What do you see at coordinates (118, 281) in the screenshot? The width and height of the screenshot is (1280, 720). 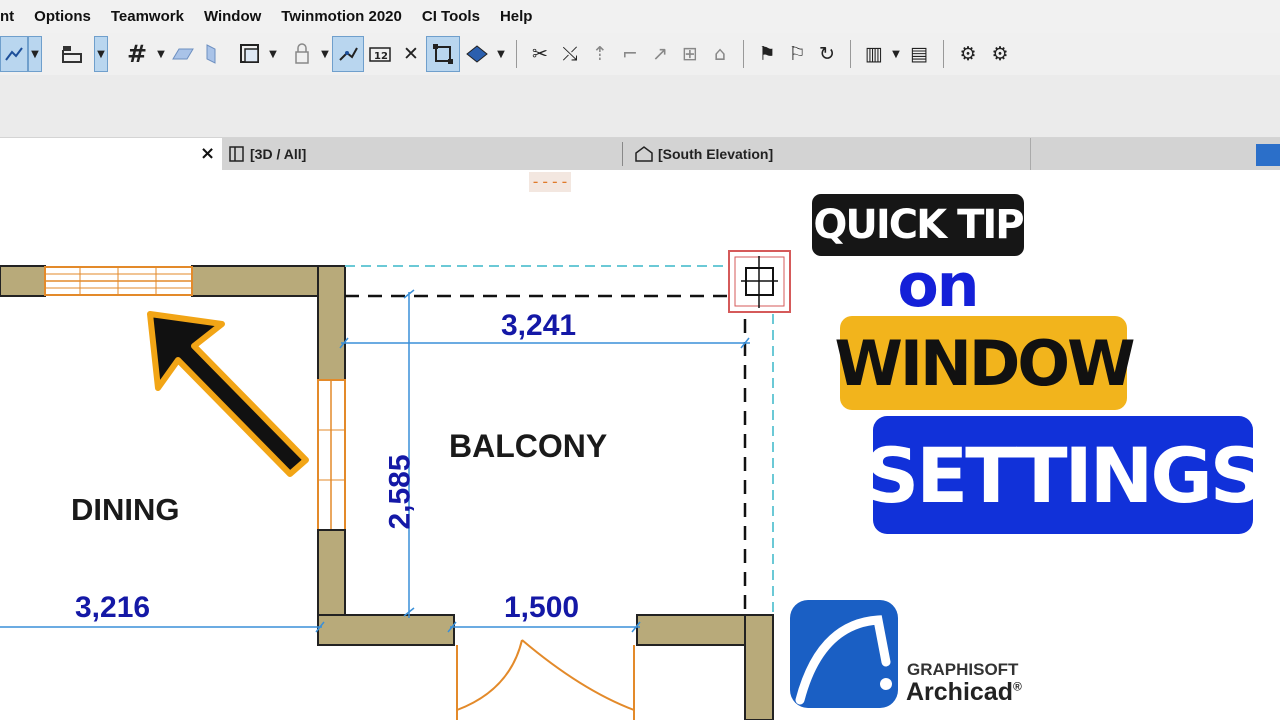 I see `window-top` at bounding box center [118, 281].